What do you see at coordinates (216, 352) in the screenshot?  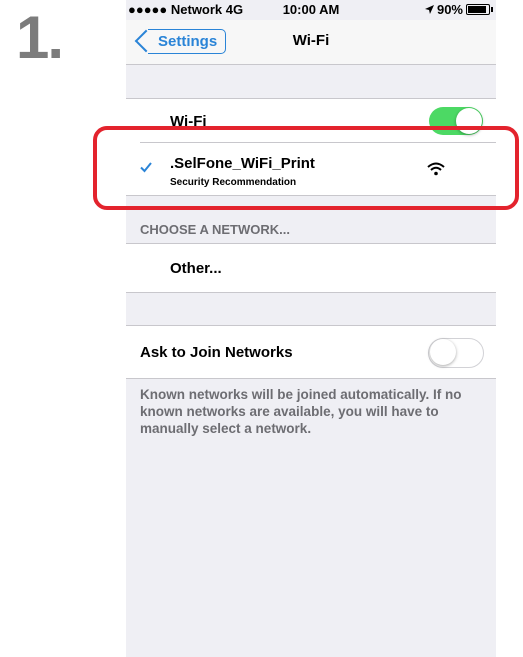 I see `ask-to-join-label: Ask to Join Networks` at bounding box center [216, 352].